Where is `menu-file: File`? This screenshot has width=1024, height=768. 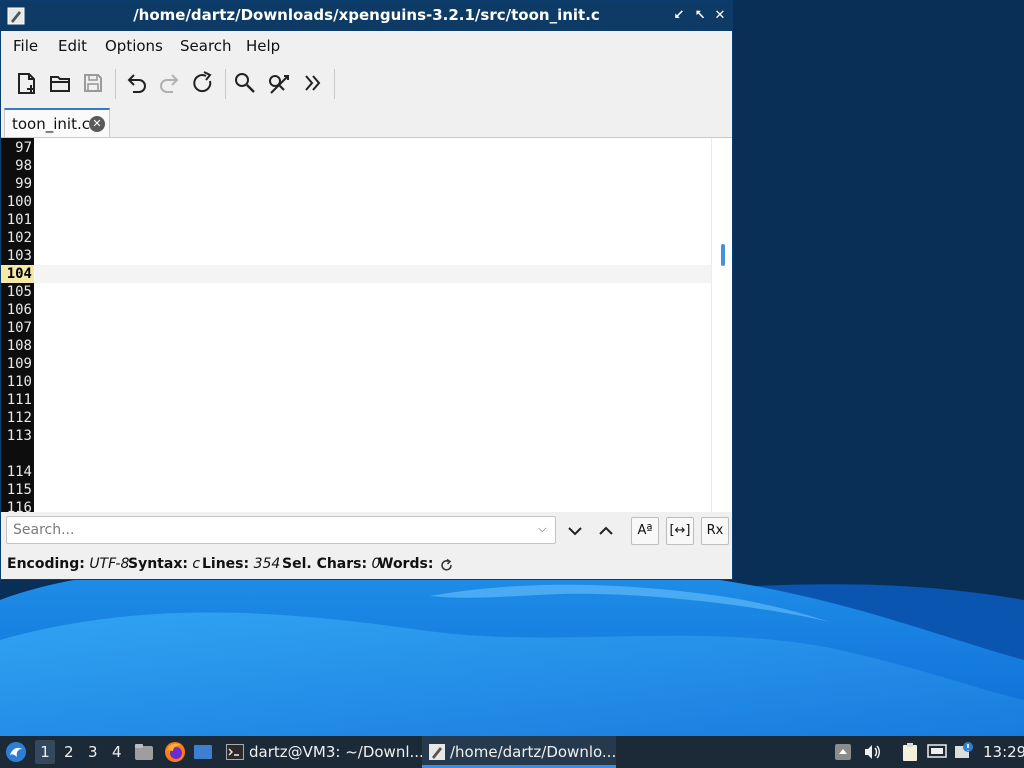 menu-file: File is located at coordinates (25, 46).